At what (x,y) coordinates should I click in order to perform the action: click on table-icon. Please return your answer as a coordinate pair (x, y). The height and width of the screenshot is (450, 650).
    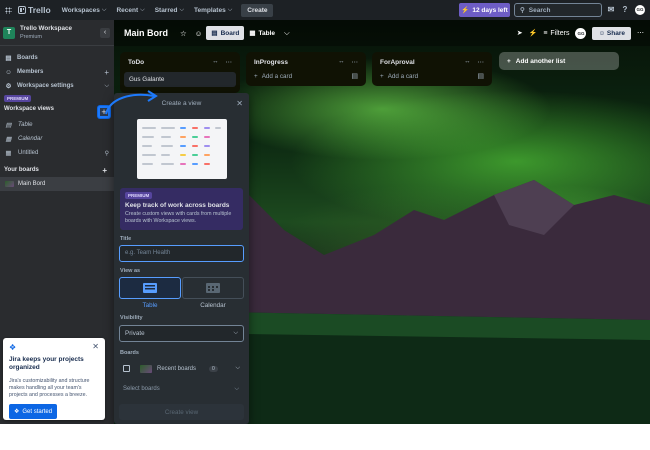
    Looking at the image, I should click on (150, 288).